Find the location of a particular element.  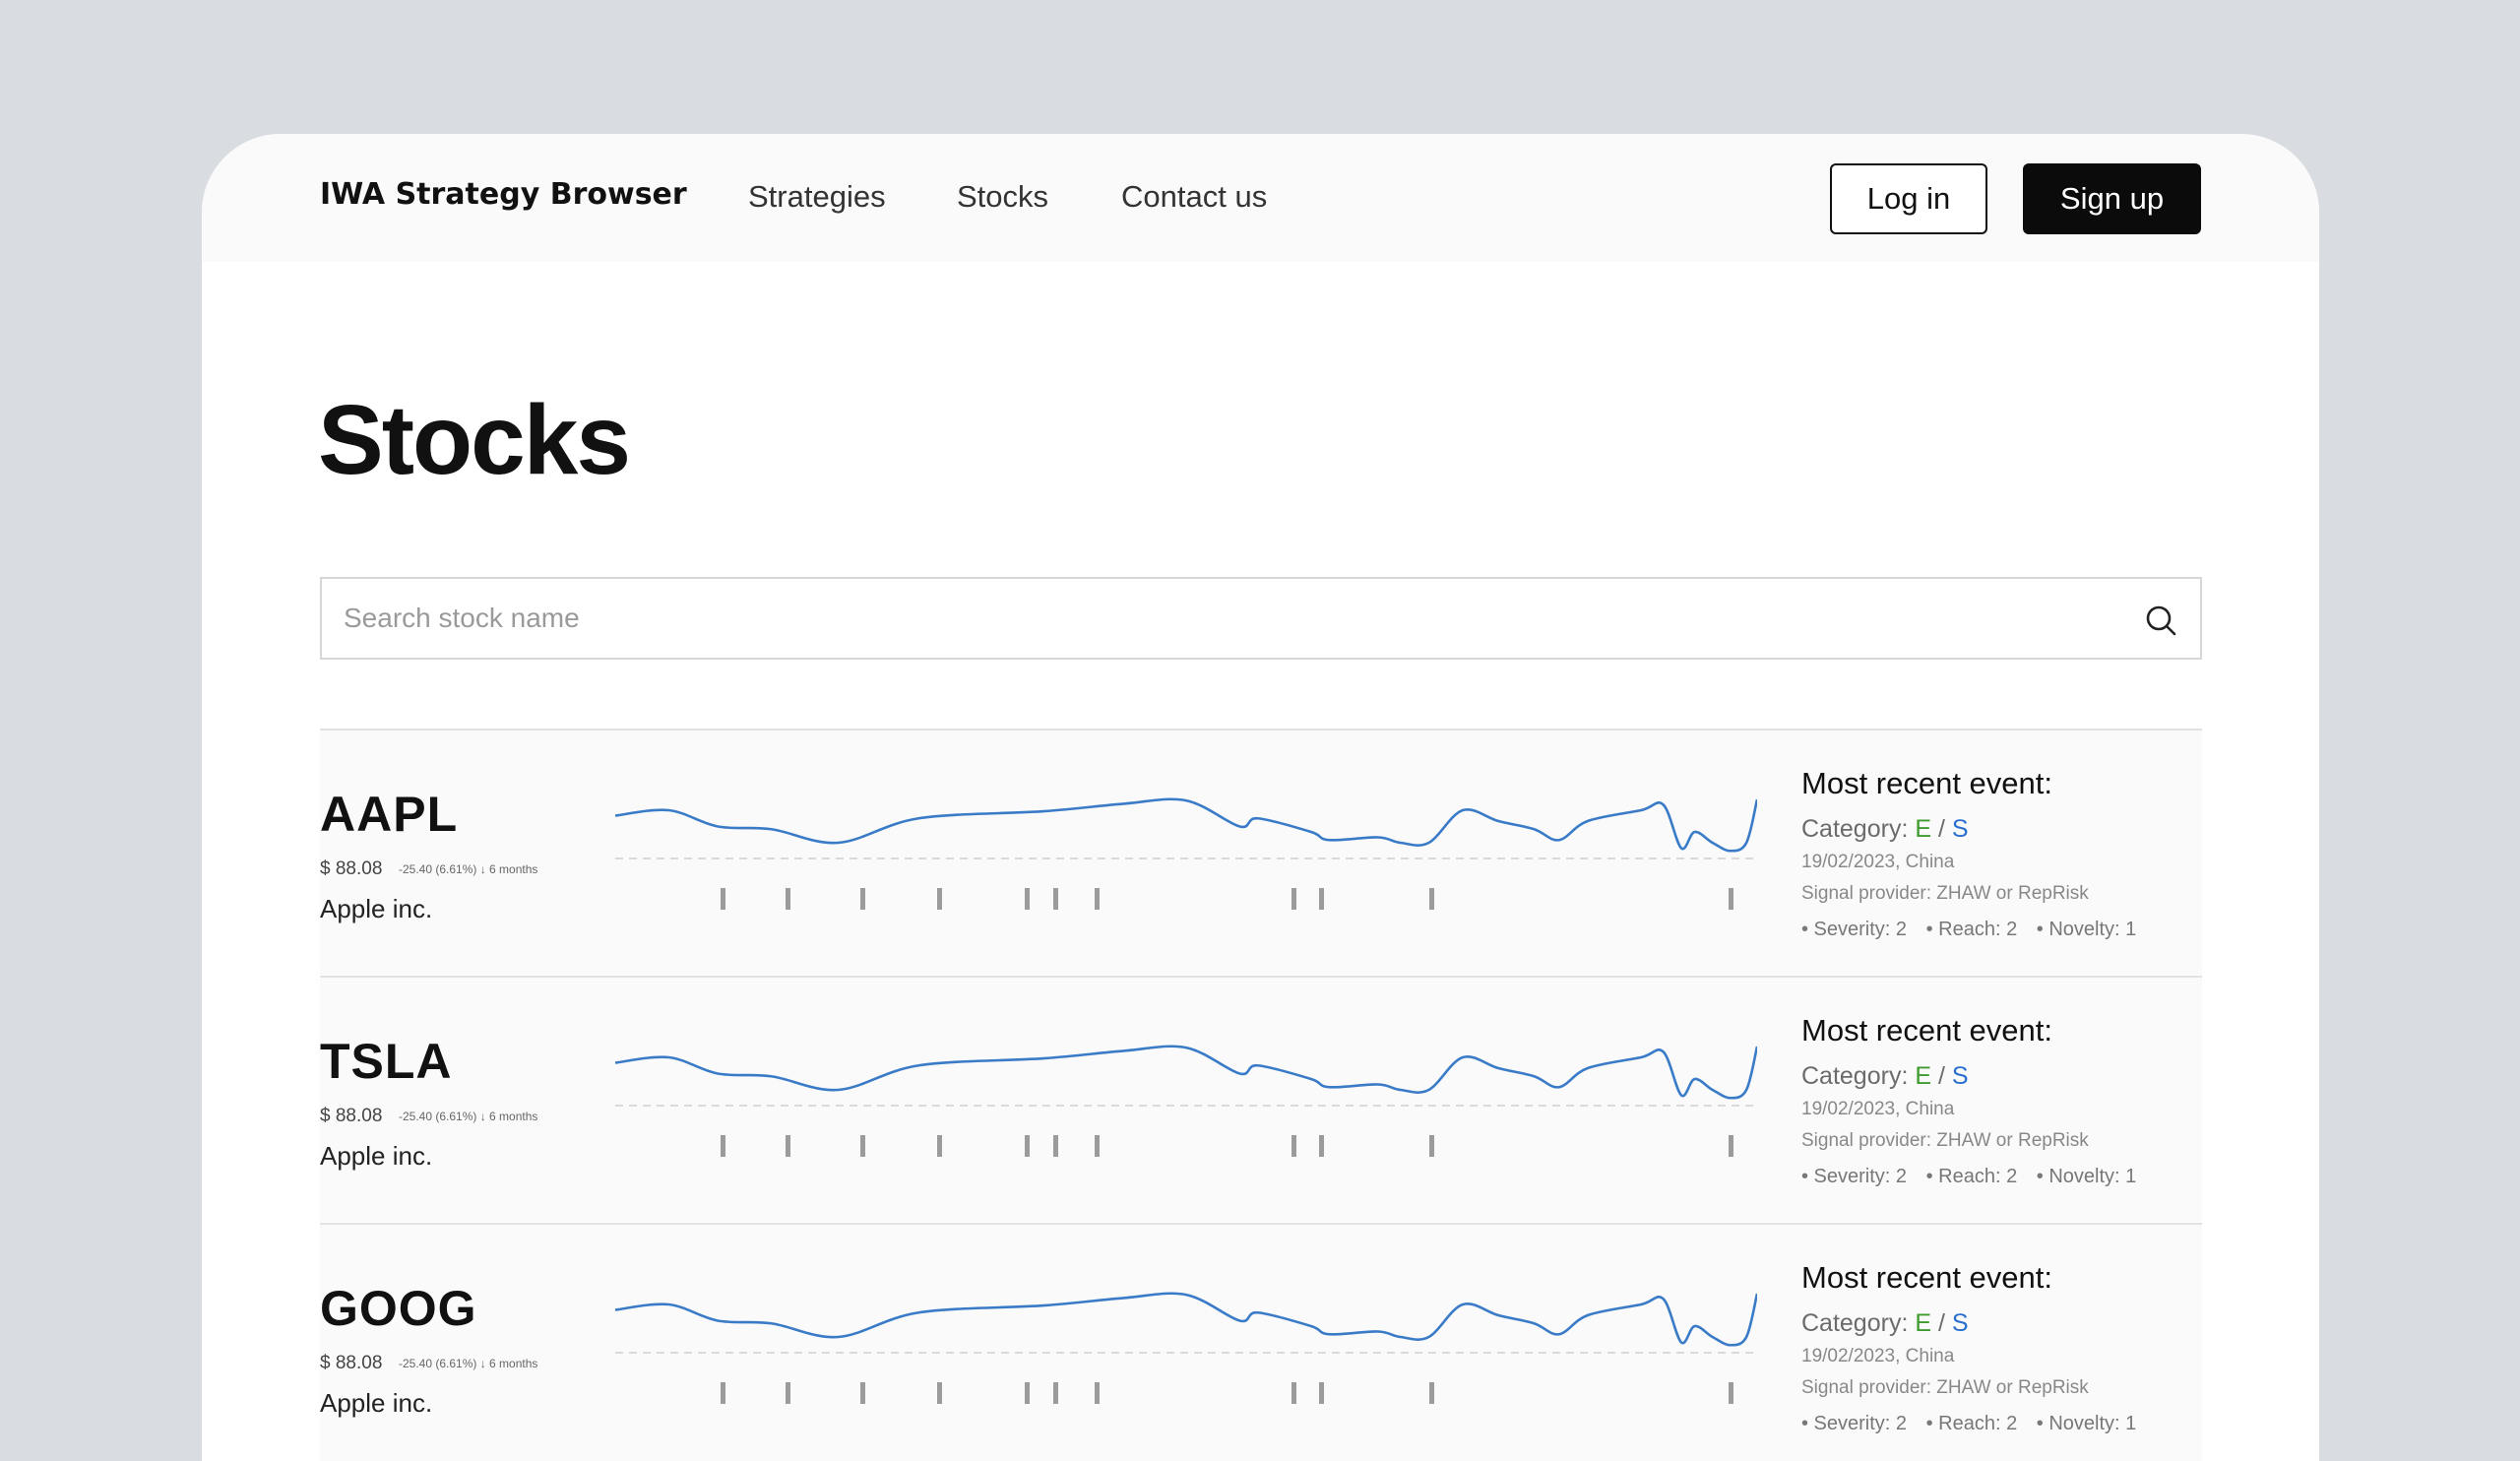

stock-ticker: AAPL is located at coordinates (389, 814).